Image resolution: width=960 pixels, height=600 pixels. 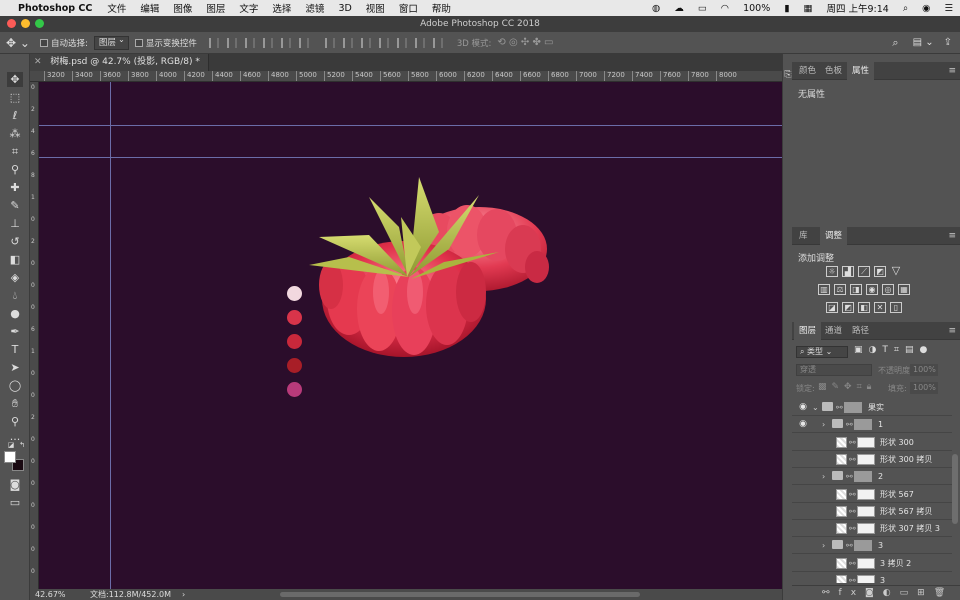 I want to click on fill-input: 100%, so click(x=924, y=388).